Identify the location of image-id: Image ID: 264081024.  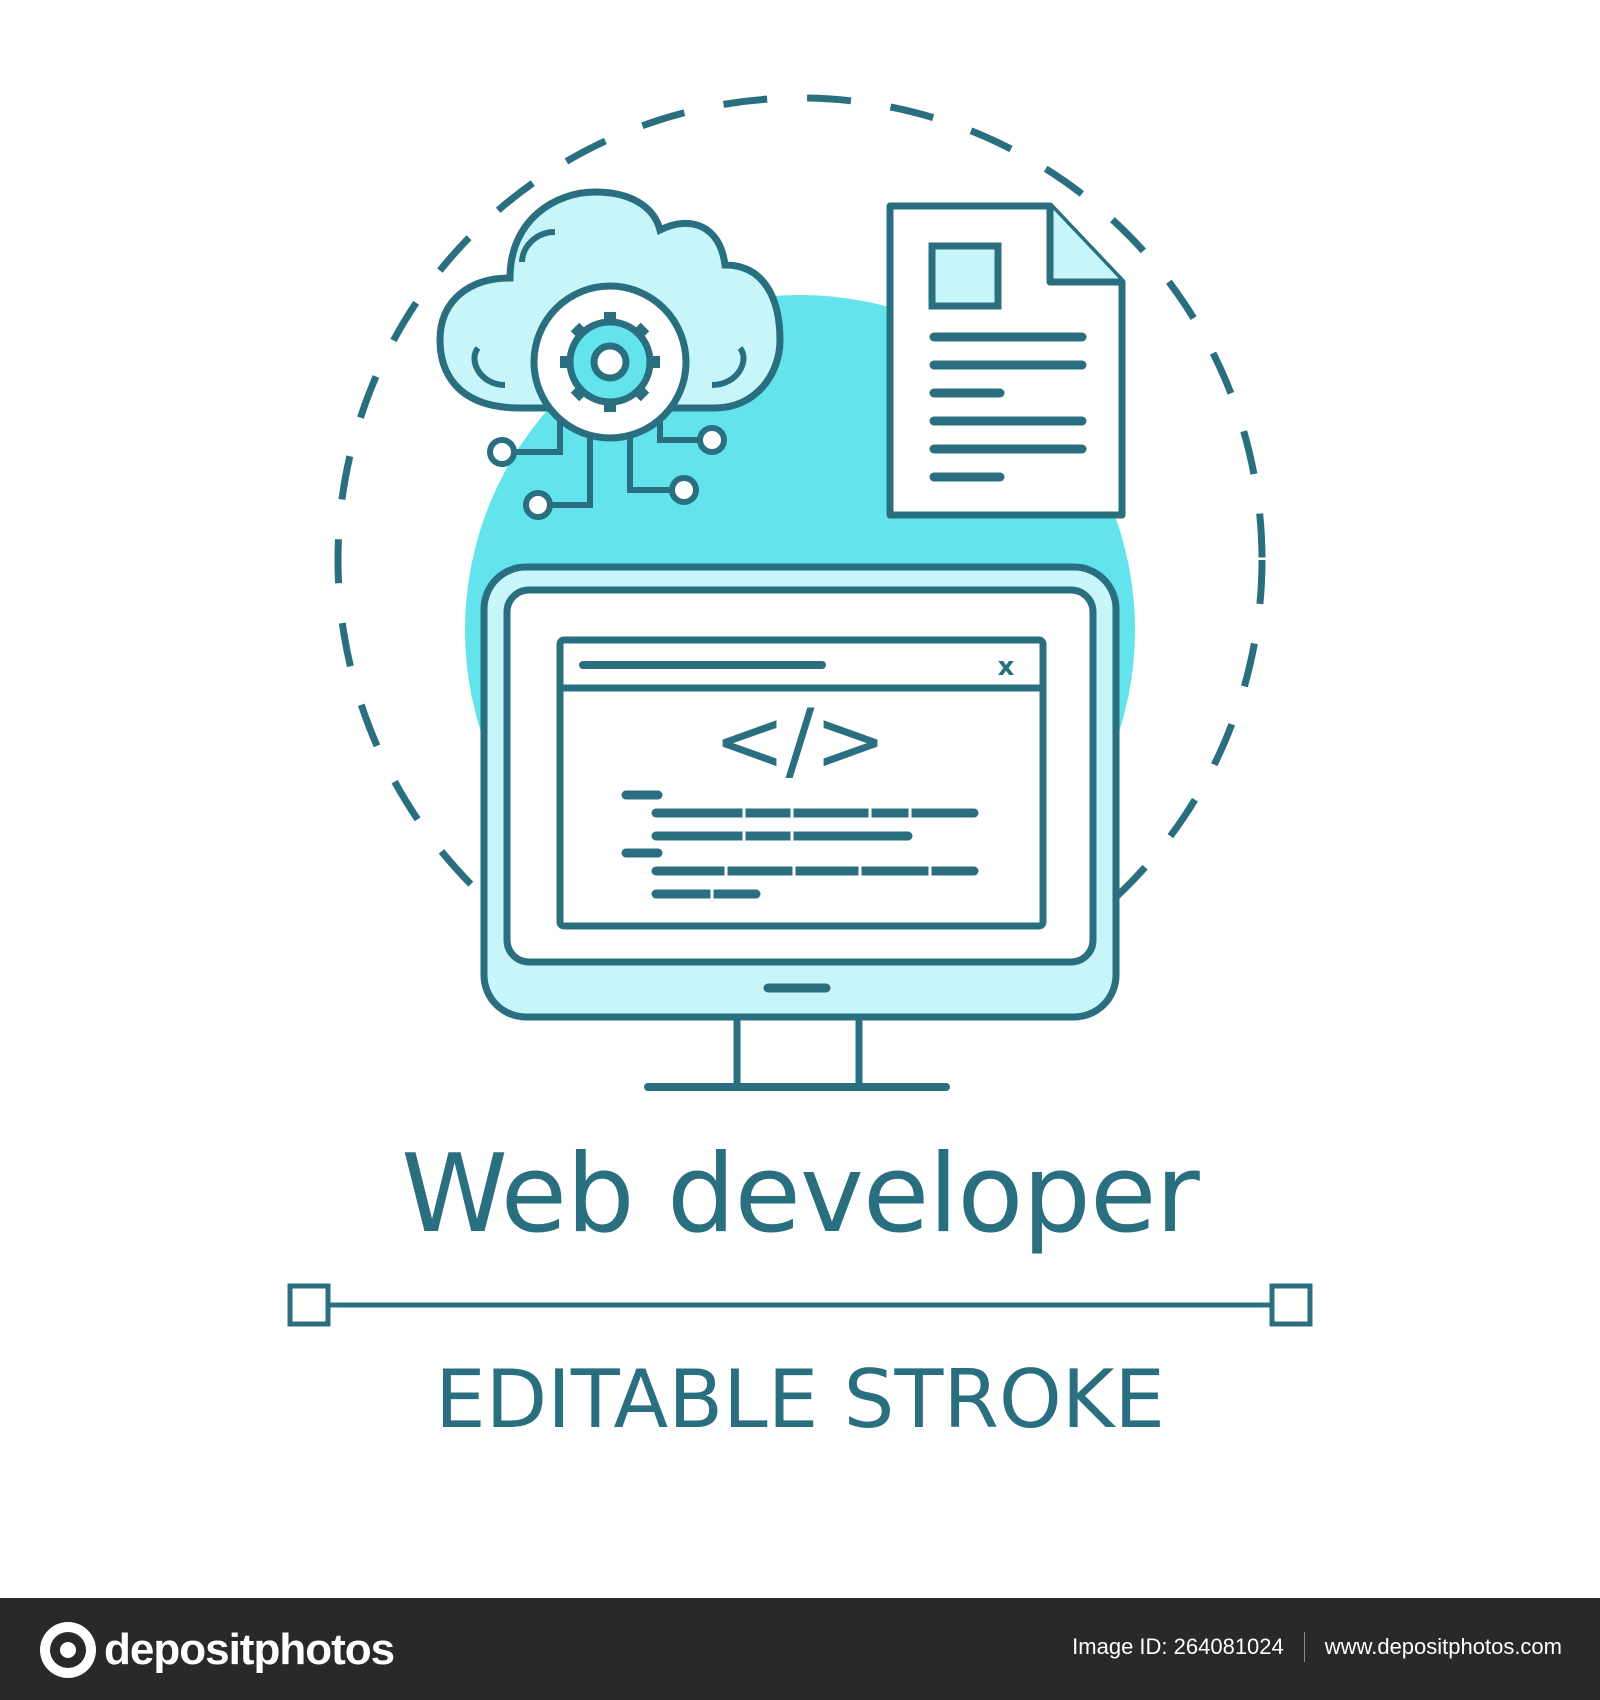
(1178, 1646).